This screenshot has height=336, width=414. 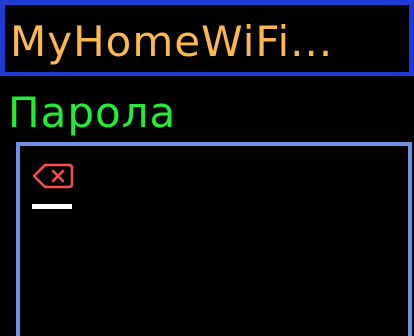 I want to click on text-cursor, so click(x=52, y=206).